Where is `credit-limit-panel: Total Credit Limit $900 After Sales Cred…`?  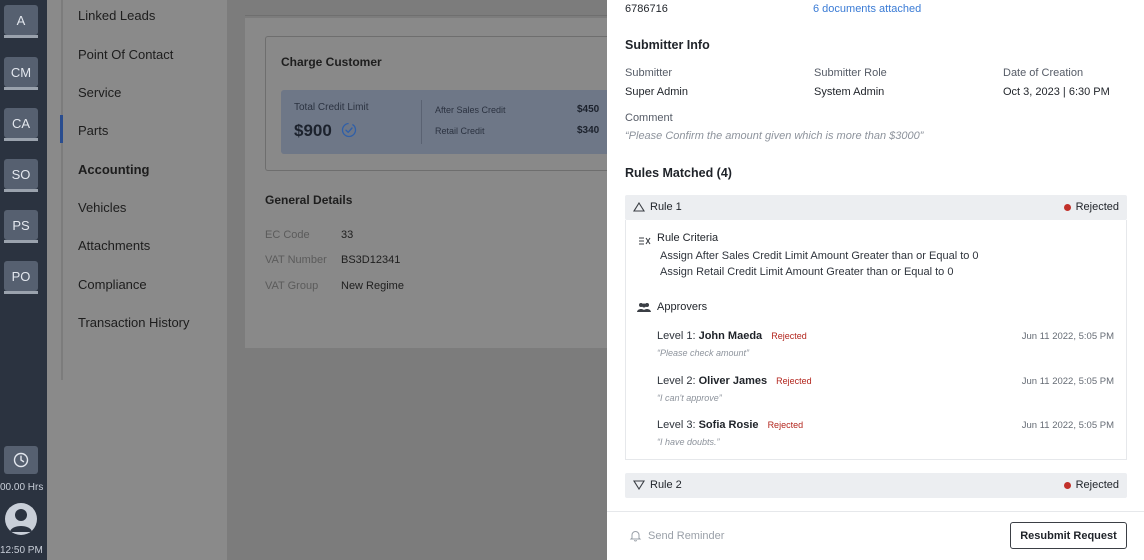
credit-limit-panel: Total Credit Limit $900 After Sales Cred… is located at coordinates (444, 122).